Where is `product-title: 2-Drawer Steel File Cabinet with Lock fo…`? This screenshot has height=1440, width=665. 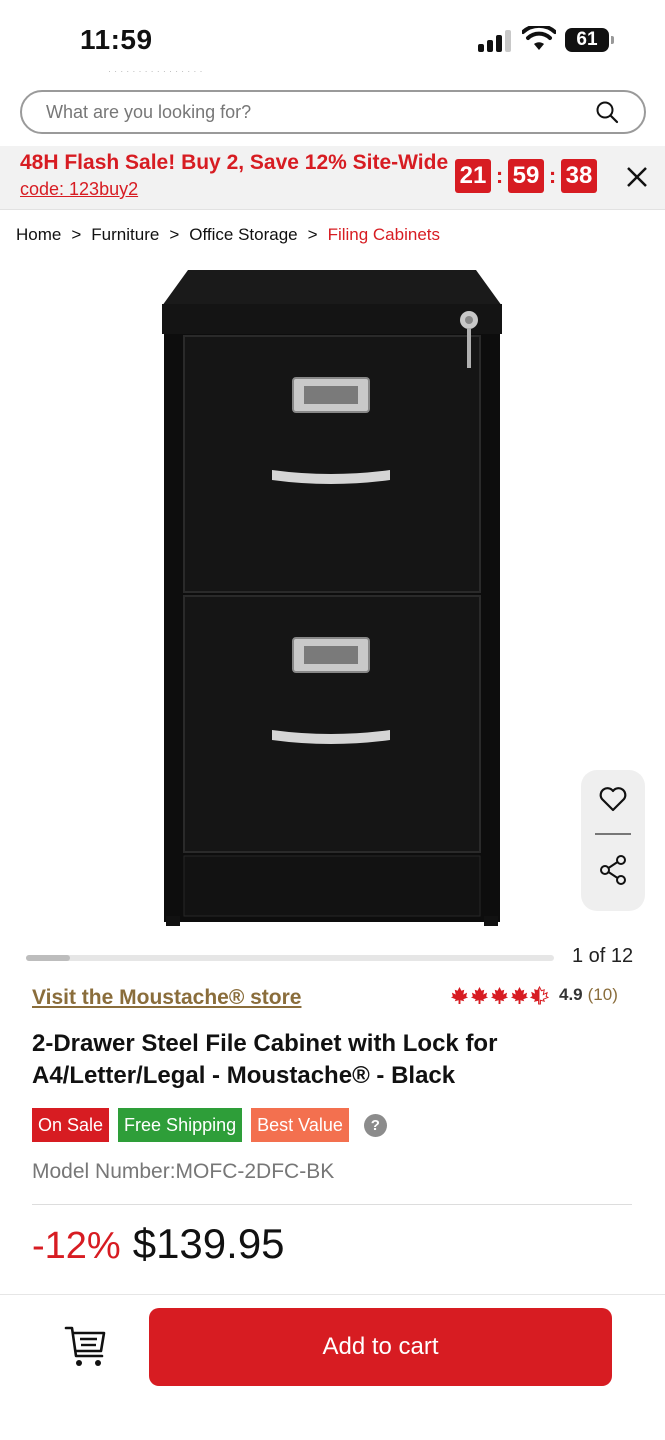
product-title: 2-Drawer Steel File Cabinet with Lock fo… is located at coordinates (265, 1059).